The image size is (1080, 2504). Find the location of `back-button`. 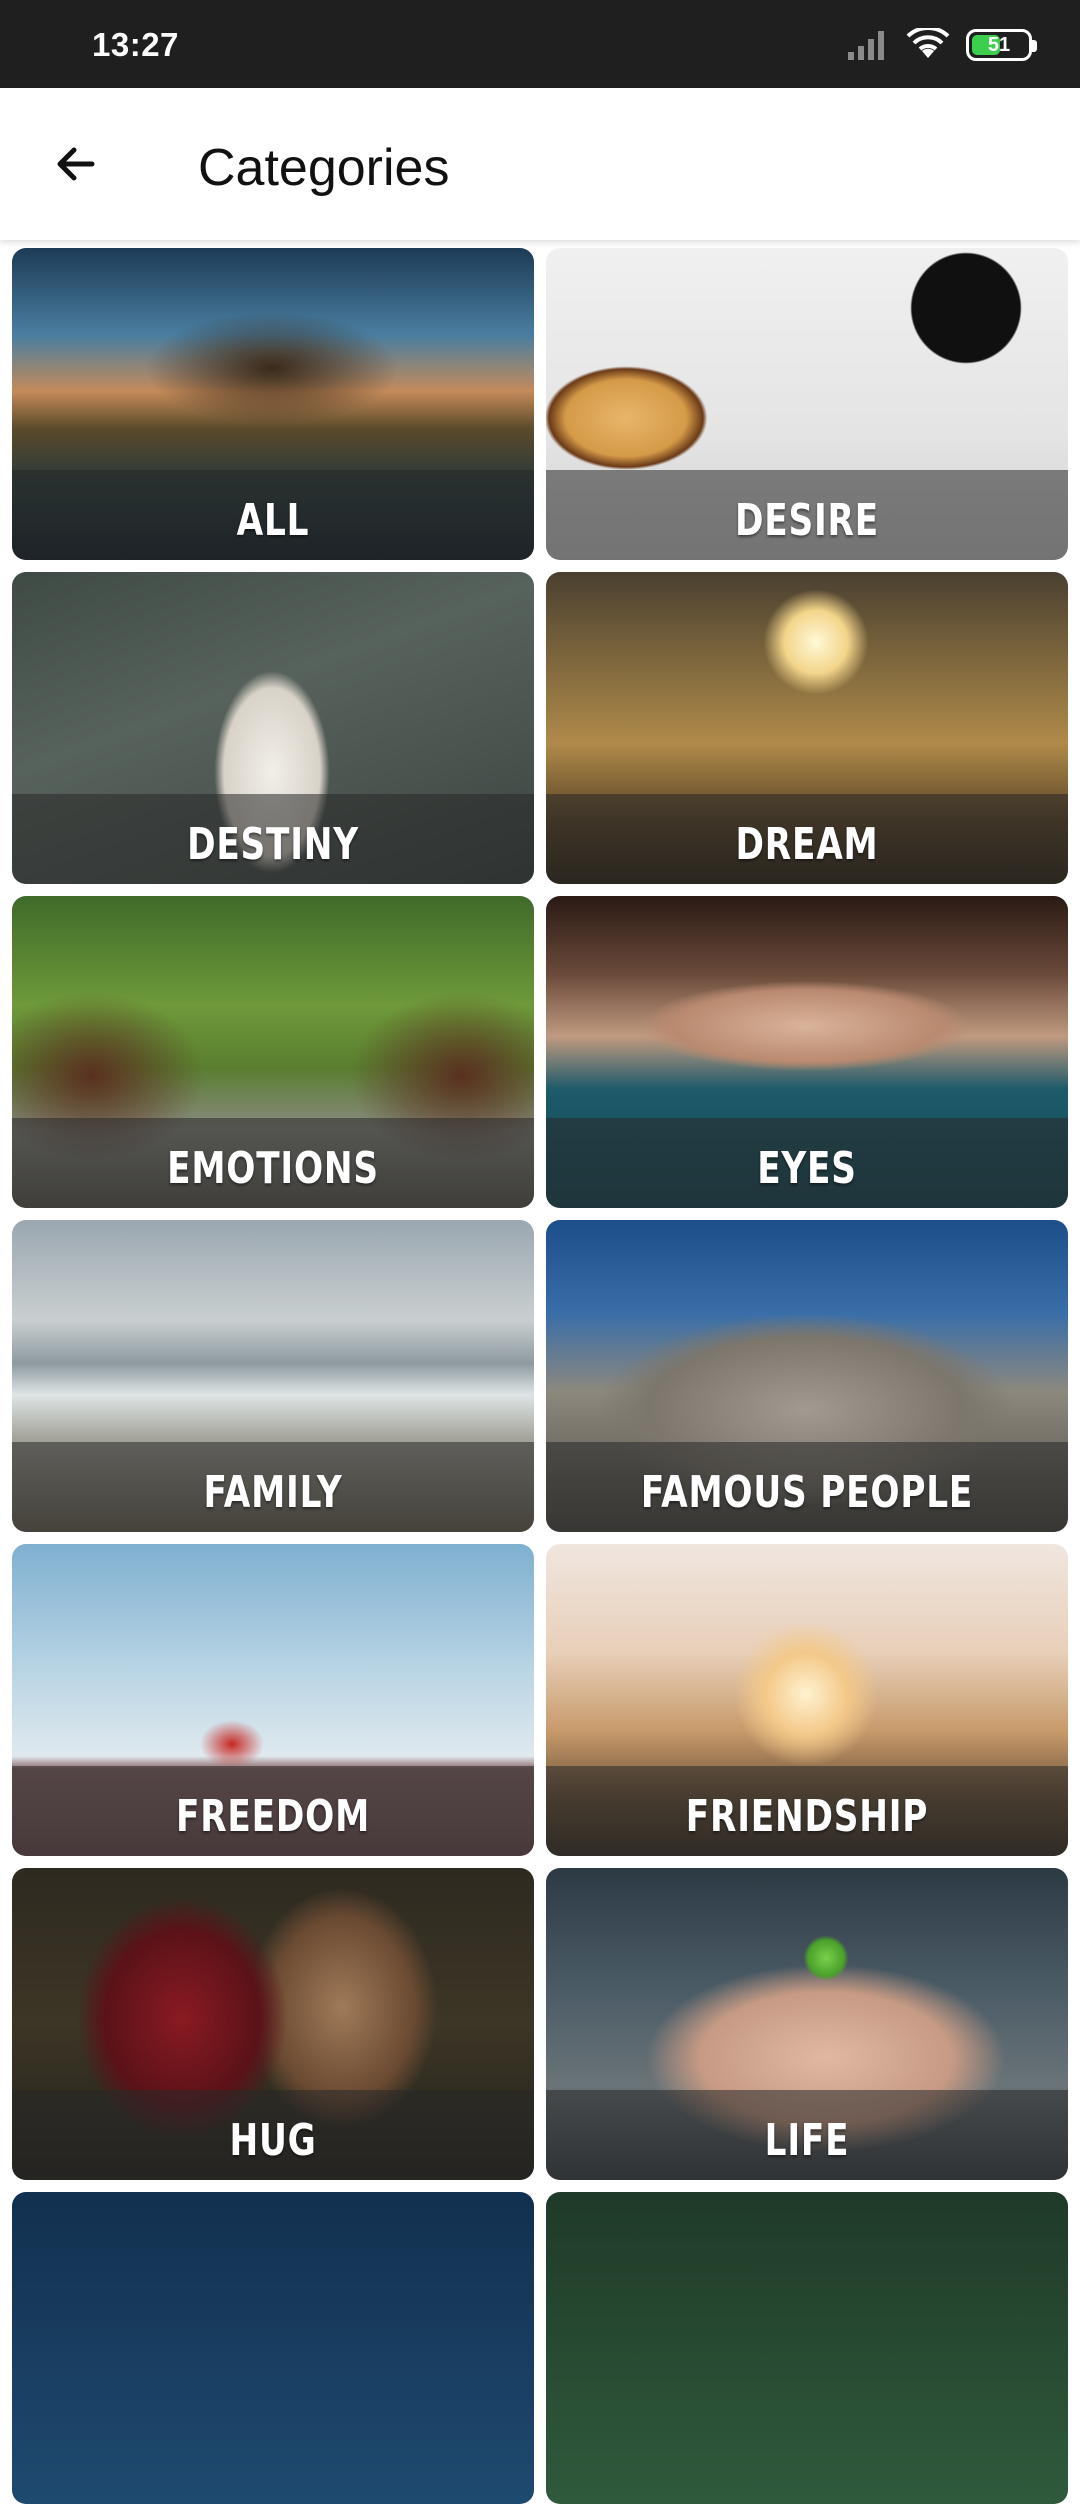

back-button is located at coordinates (76, 164).